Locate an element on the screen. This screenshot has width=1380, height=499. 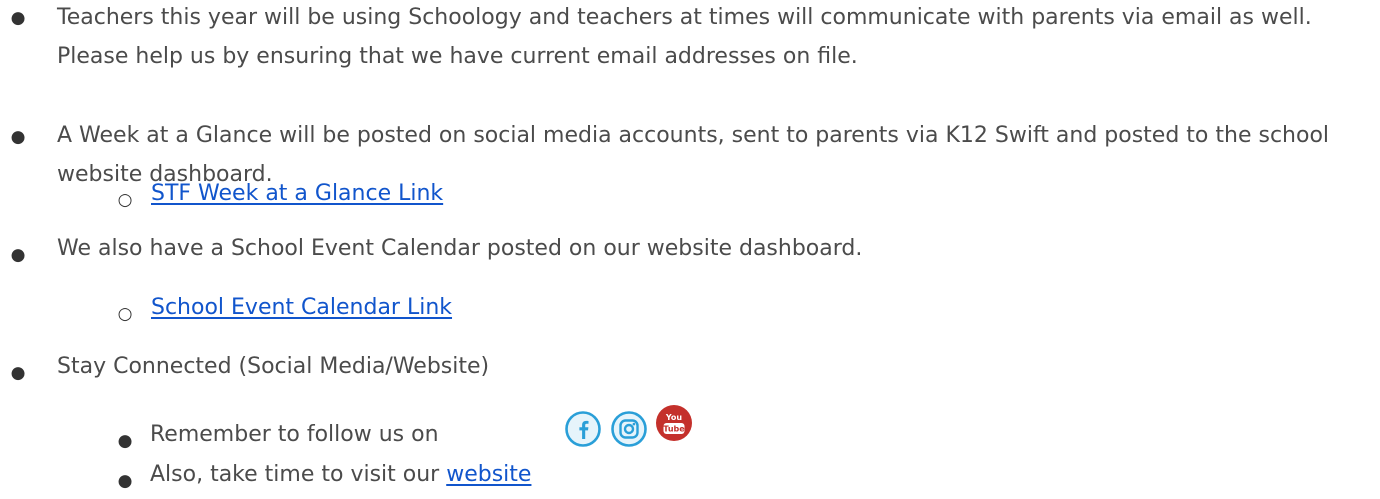
youtube-icon: You Tube is located at coordinates (674, 423).